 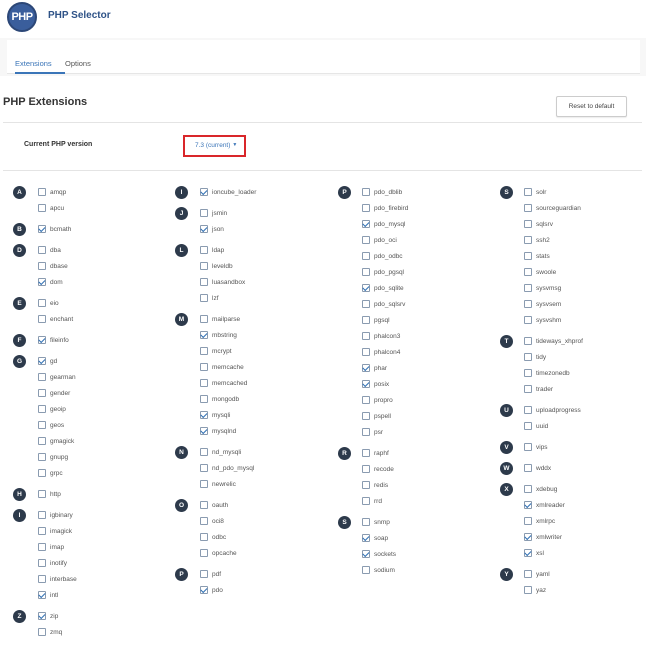 What do you see at coordinates (382, 256) in the screenshot?
I see `extension-pdo-odbc: pdo_odbc` at bounding box center [382, 256].